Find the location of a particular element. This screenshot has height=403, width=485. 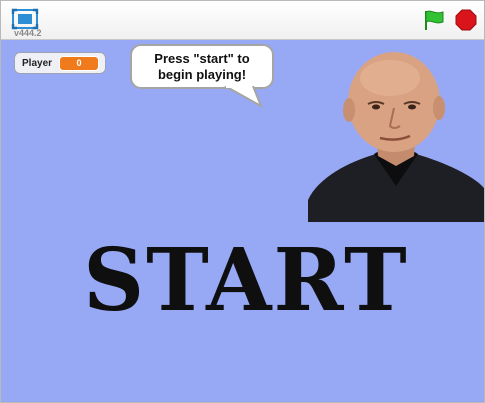

variable-monitor-label: Player is located at coordinates (37, 63).